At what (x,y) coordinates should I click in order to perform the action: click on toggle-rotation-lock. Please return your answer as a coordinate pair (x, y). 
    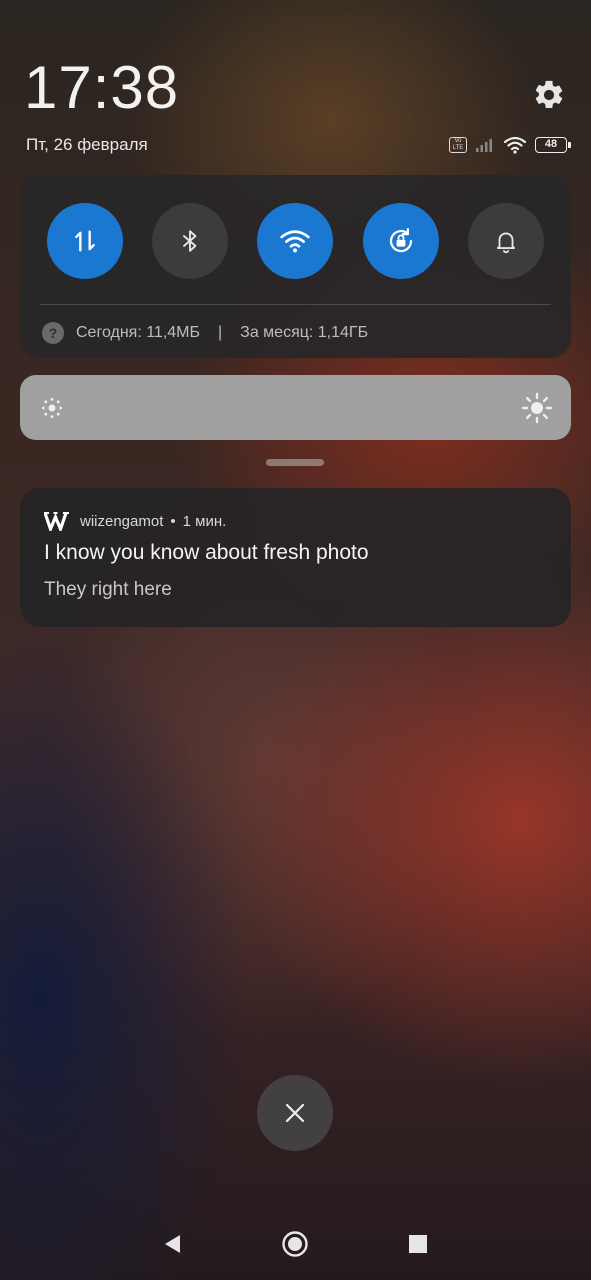
    Looking at the image, I should click on (401, 241).